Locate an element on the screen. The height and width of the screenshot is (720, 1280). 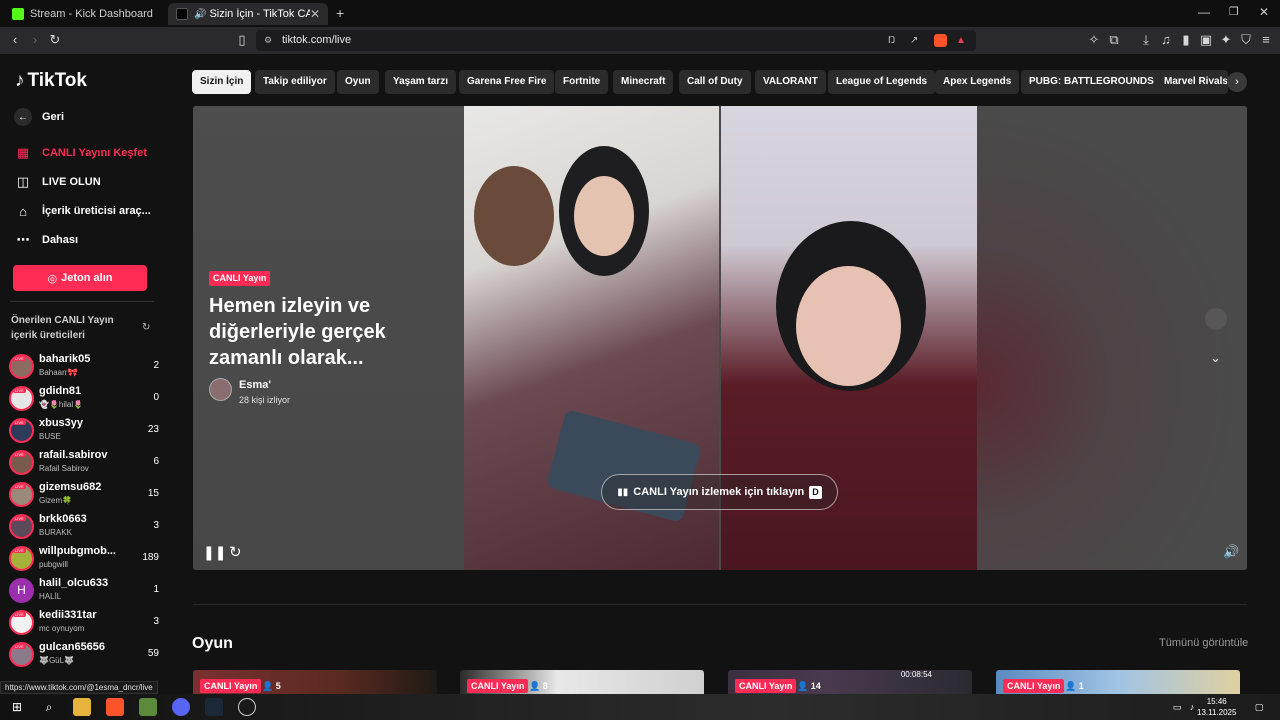
vpn-icon: ⛉ is located at coordinates (1246, 40).